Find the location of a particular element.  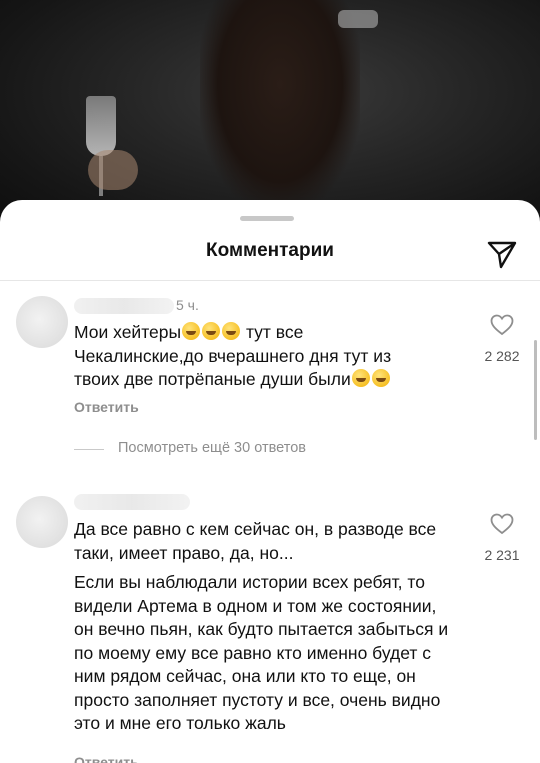

sheet-title: Комментарии is located at coordinates (270, 250).